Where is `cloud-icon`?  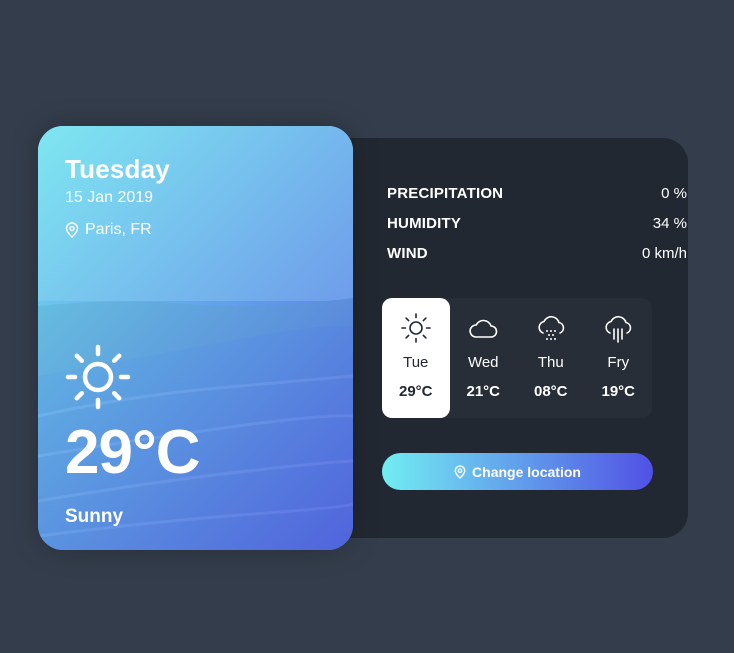
cloud-icon is located at coordinates (483, 328).